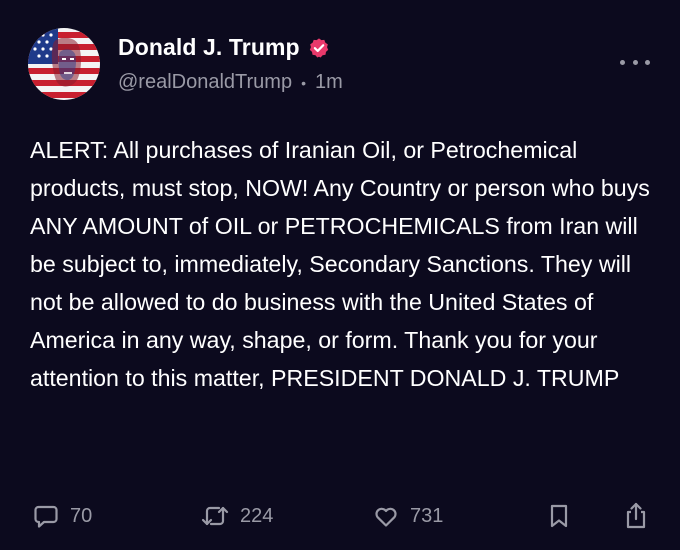 The height and width of the screenshot is (550, 680). What do you see at coordinates (622, 62) in the screenshot?
I see `more-horizontal-icon` at bounding box center [622, 62].